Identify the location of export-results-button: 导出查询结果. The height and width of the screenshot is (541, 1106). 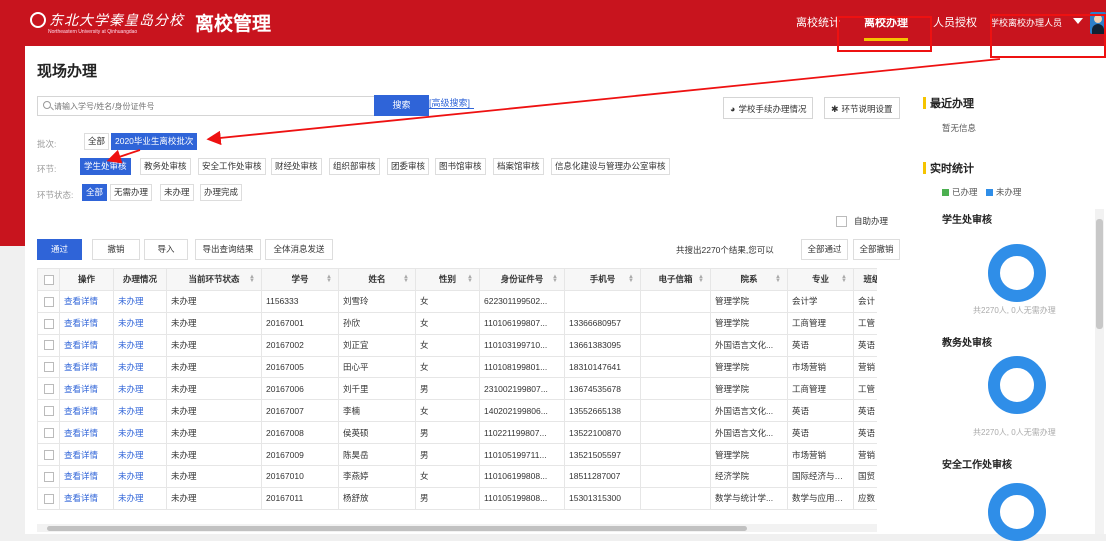
(228, 249).